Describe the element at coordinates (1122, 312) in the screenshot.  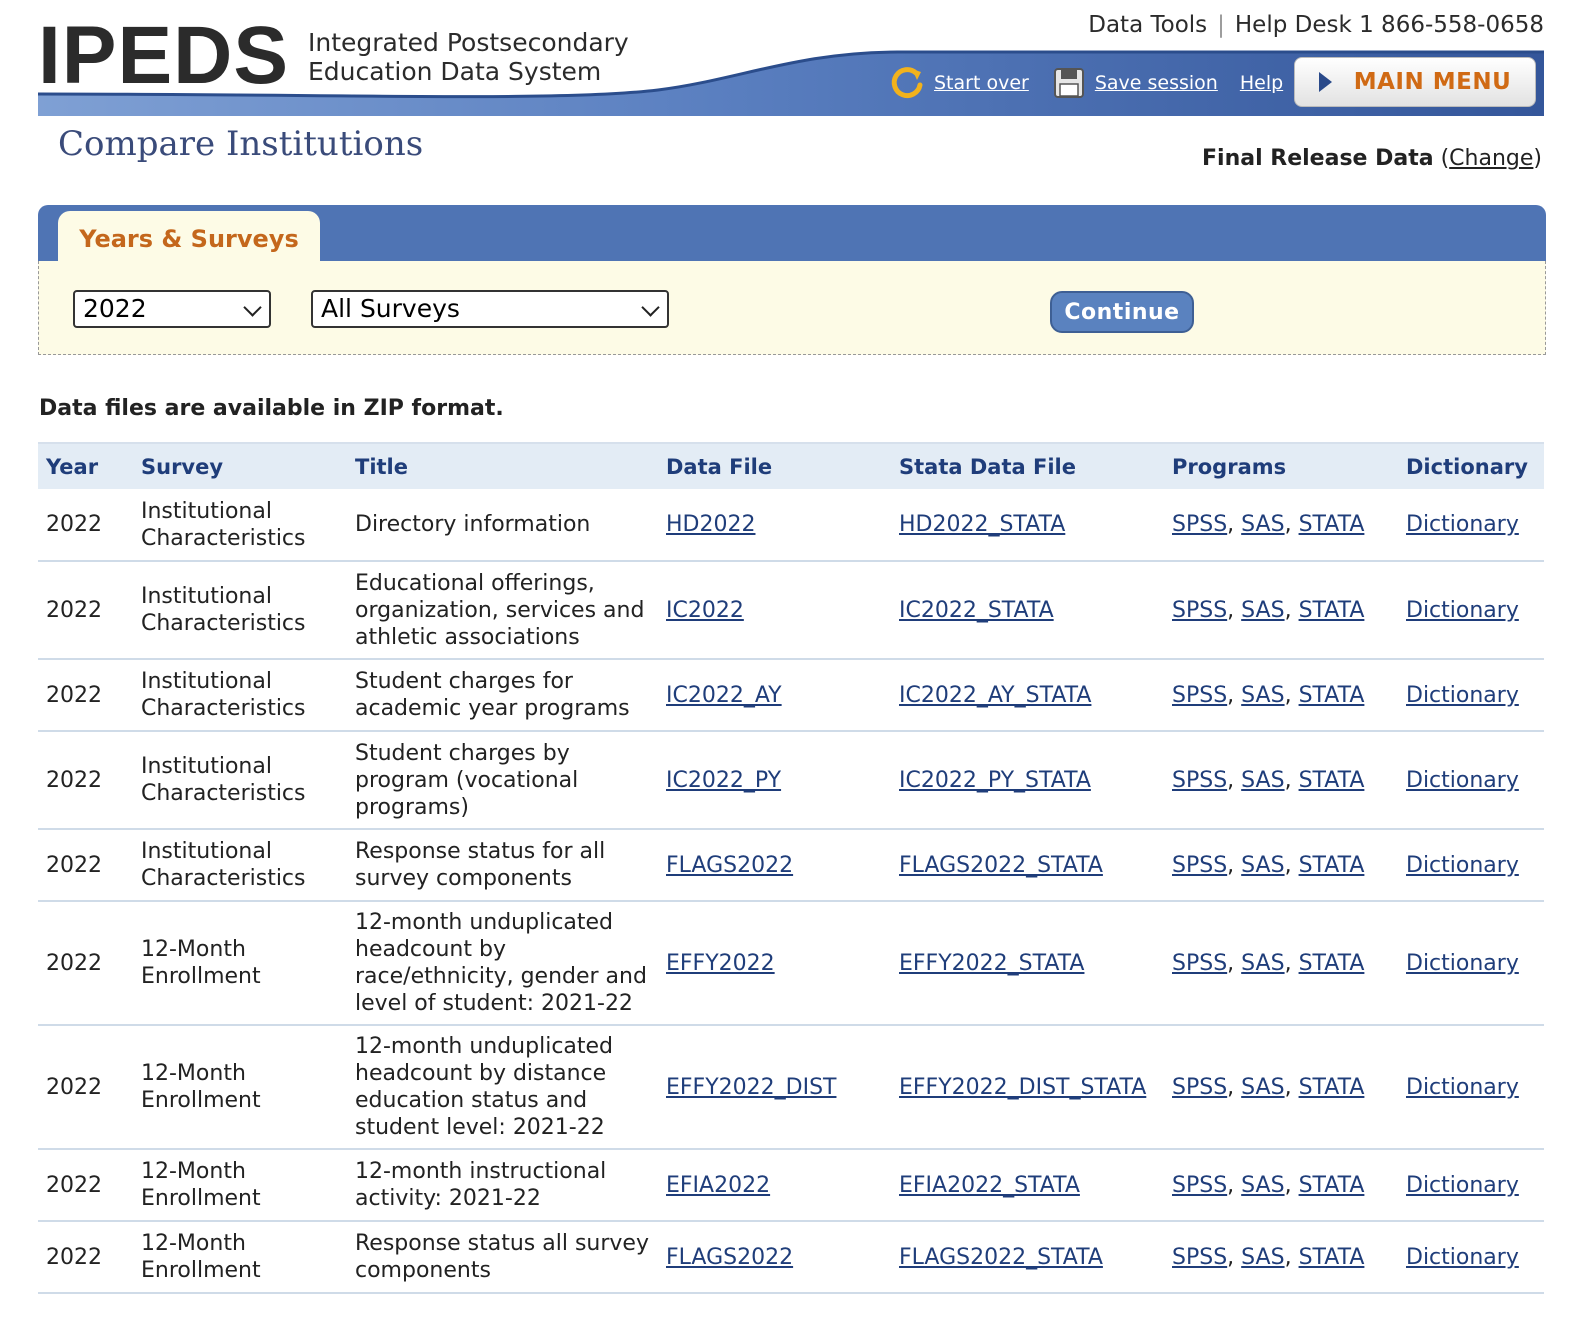
I see `continue-button: Continue` at that location.